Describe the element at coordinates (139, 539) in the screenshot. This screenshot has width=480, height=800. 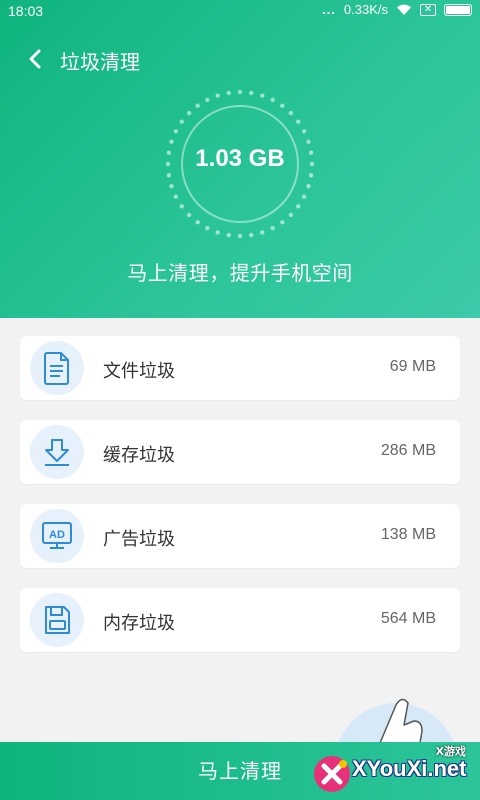
I see `item-label: 广告垃圾` at that location.